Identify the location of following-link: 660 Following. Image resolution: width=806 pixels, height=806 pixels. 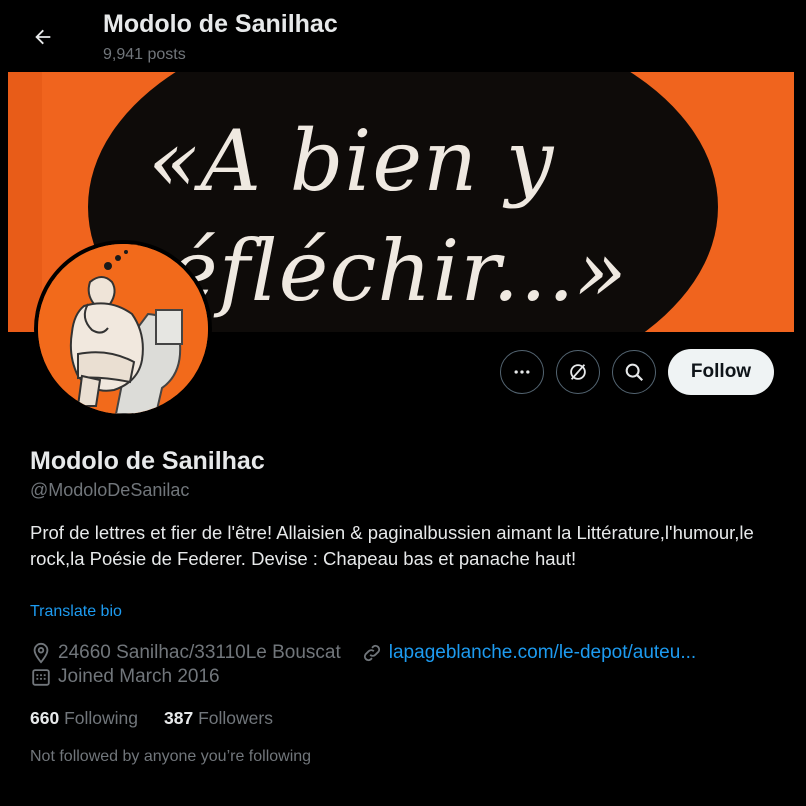
(84, 718).